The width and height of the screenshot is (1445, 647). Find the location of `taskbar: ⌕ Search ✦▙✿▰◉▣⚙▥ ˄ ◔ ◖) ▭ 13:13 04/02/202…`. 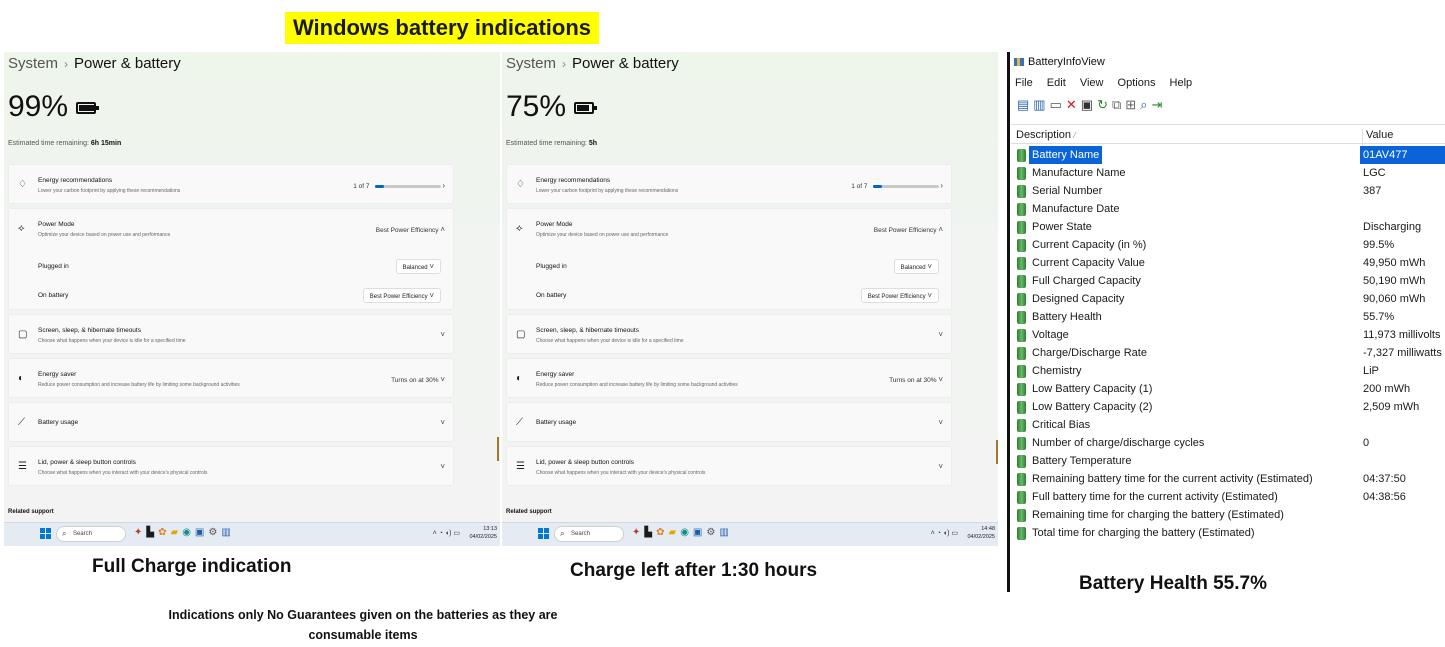

taskbar: ⌕ Search ✦▙✿▰◉▣⚙▥ ˄ ◔ ◖) ▭ 13:13 04/02/202… is located at coordinates (252, 534).